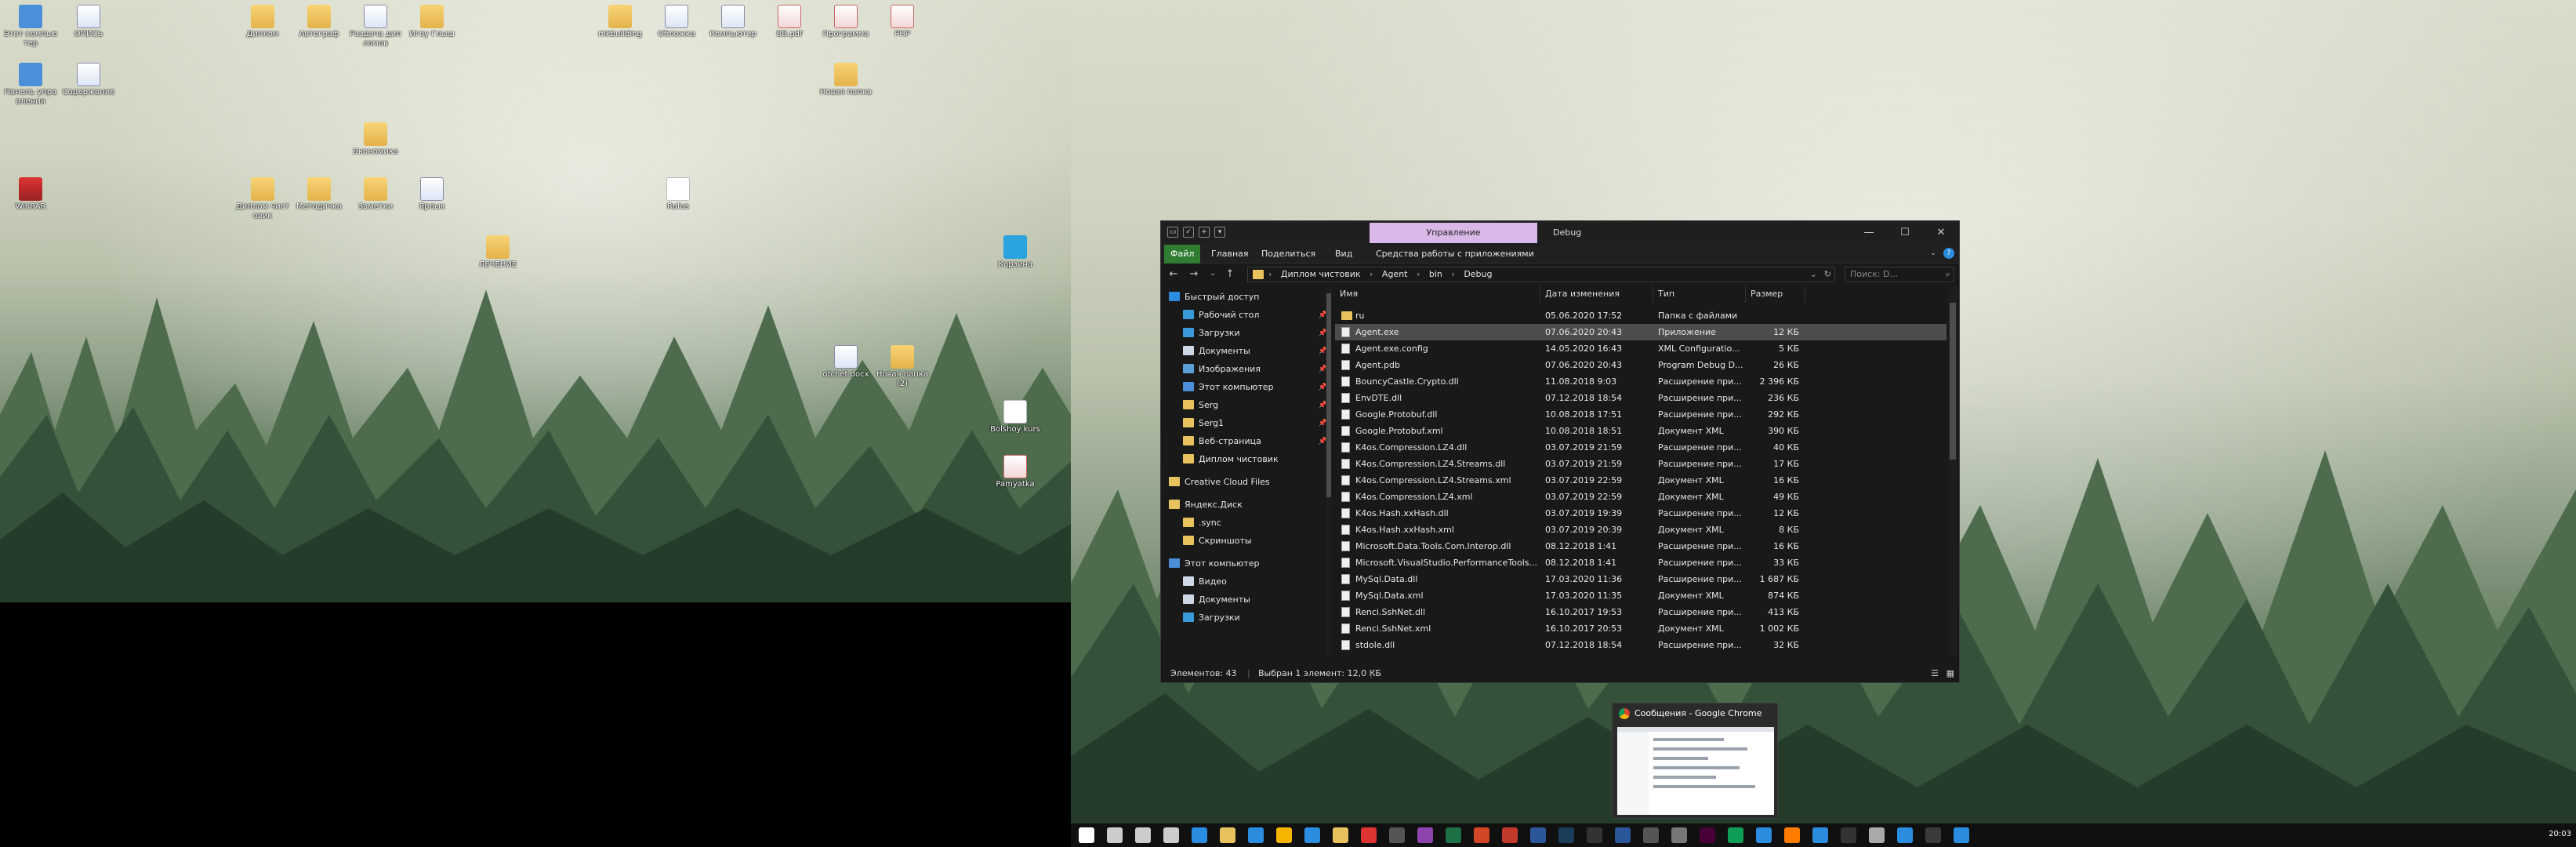 This screenshot has width=2576, height=847. I want to click on nav-item: Диплом чистовик, so click(1257, 459).